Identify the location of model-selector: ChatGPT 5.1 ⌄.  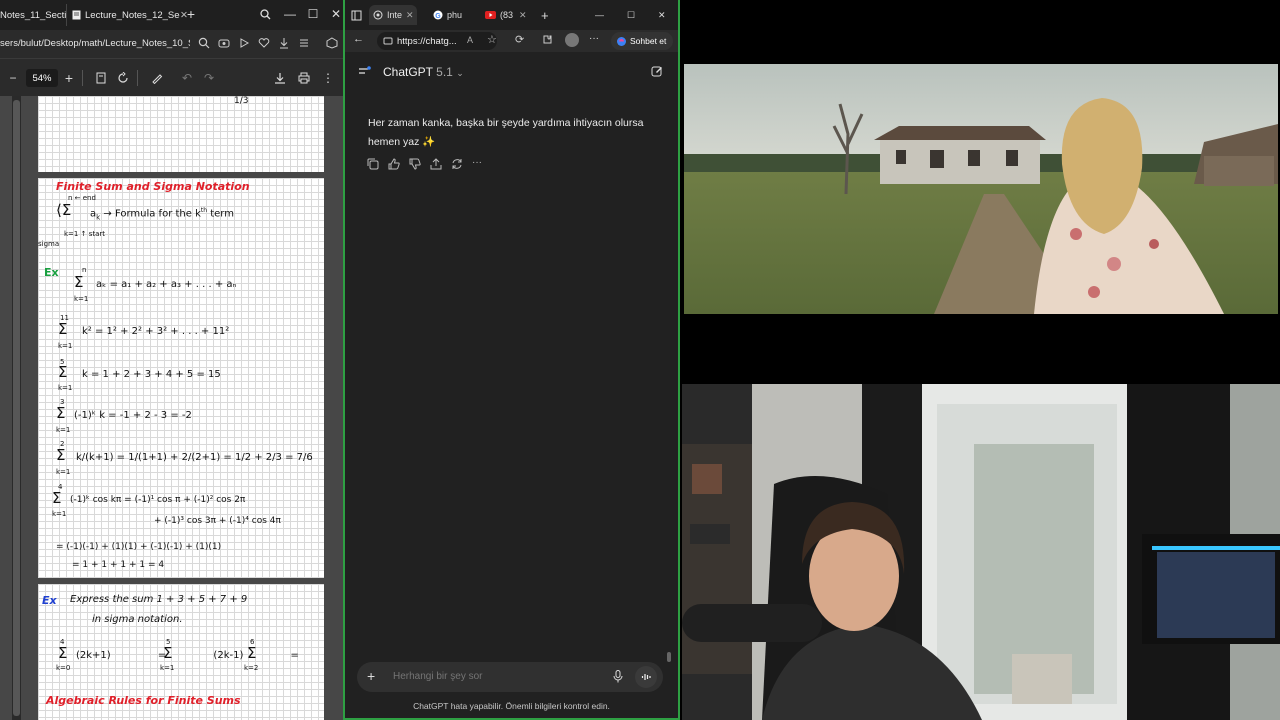
(423, 72).